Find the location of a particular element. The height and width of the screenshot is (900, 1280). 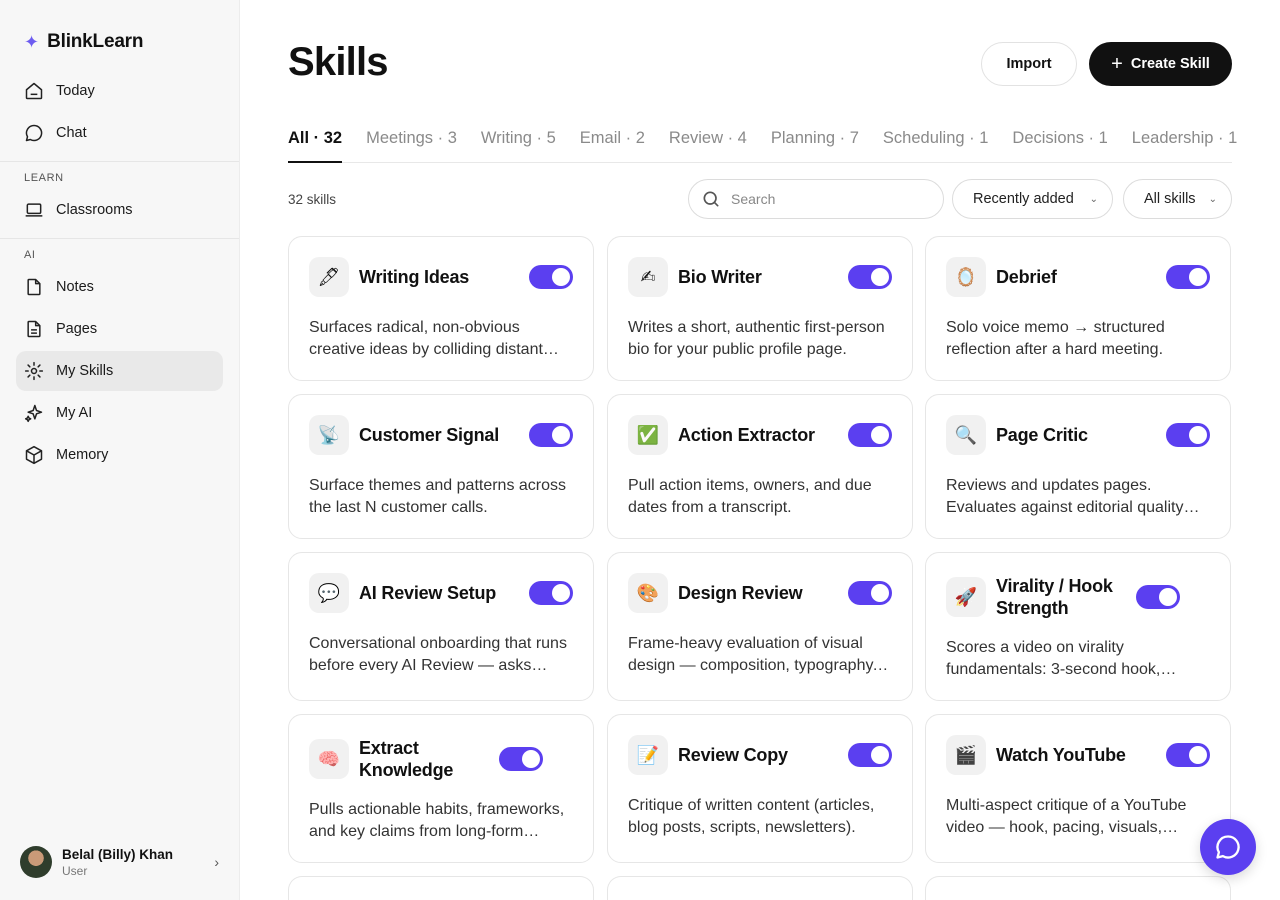

chat-support-button is located at coordinates (1228, 847).